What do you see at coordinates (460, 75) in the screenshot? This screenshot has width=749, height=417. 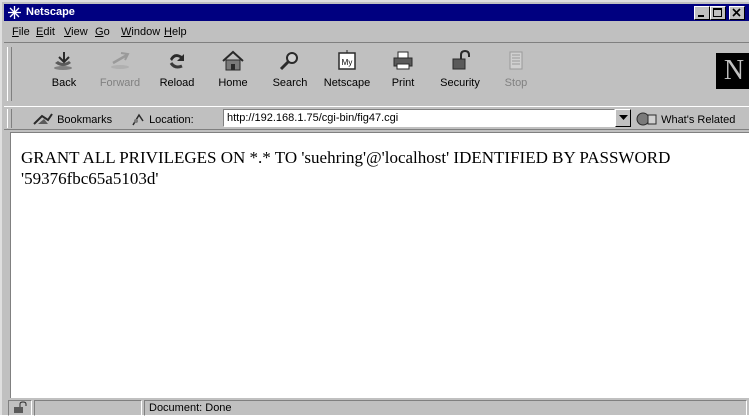 I see `security-button: Security` at bounding box center [460, 75].